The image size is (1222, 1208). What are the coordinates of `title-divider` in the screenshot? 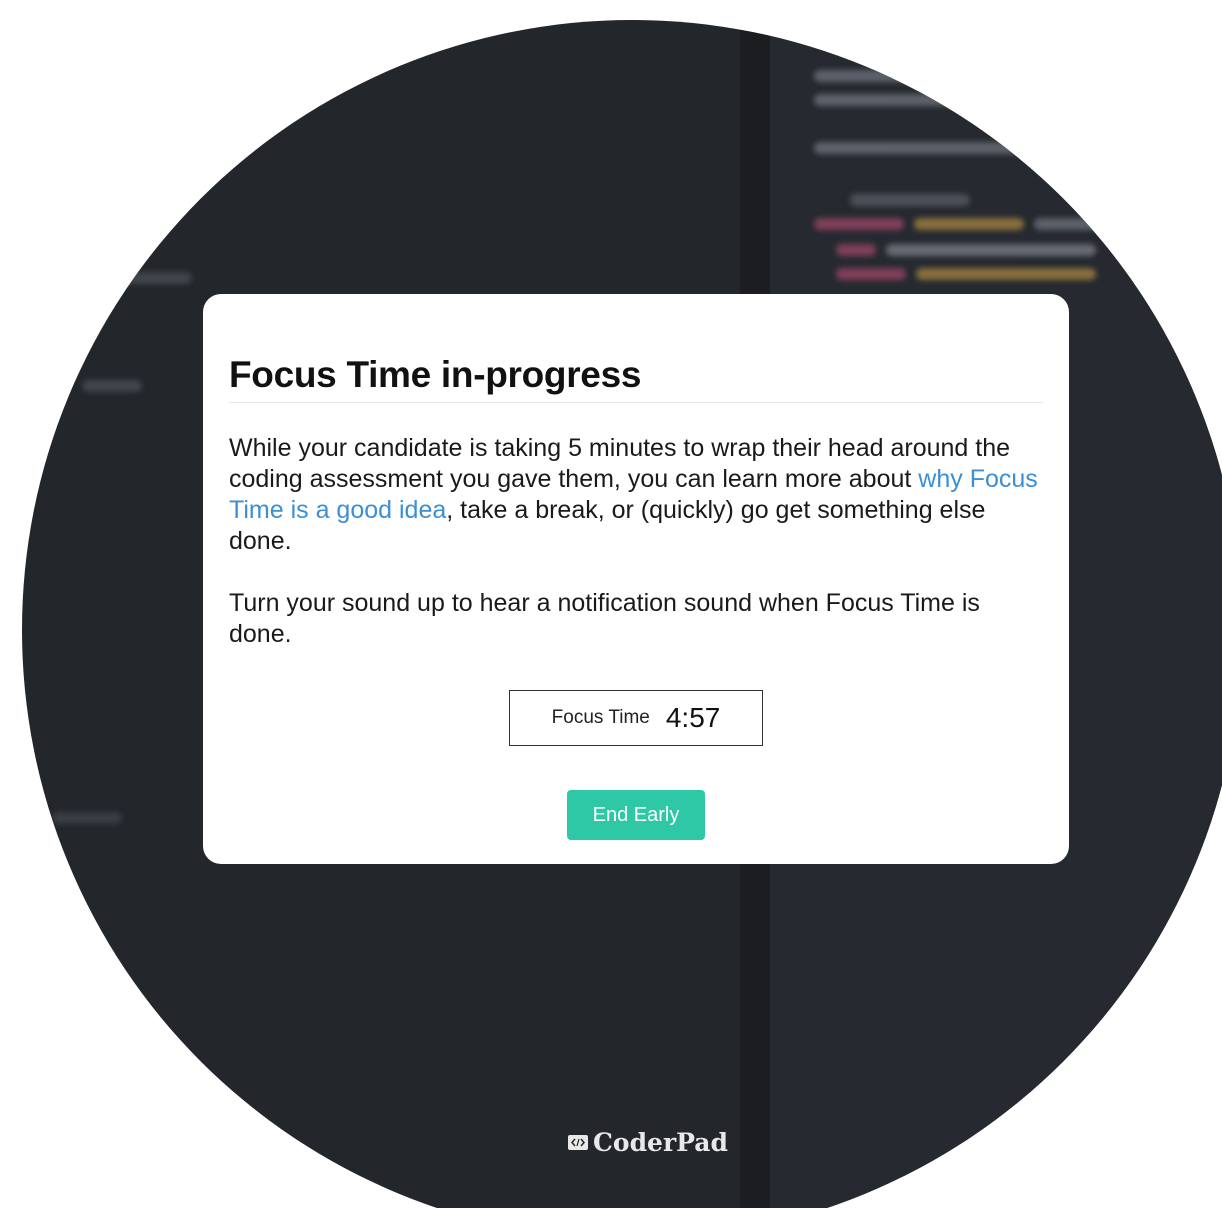 It's located at (636, 402).